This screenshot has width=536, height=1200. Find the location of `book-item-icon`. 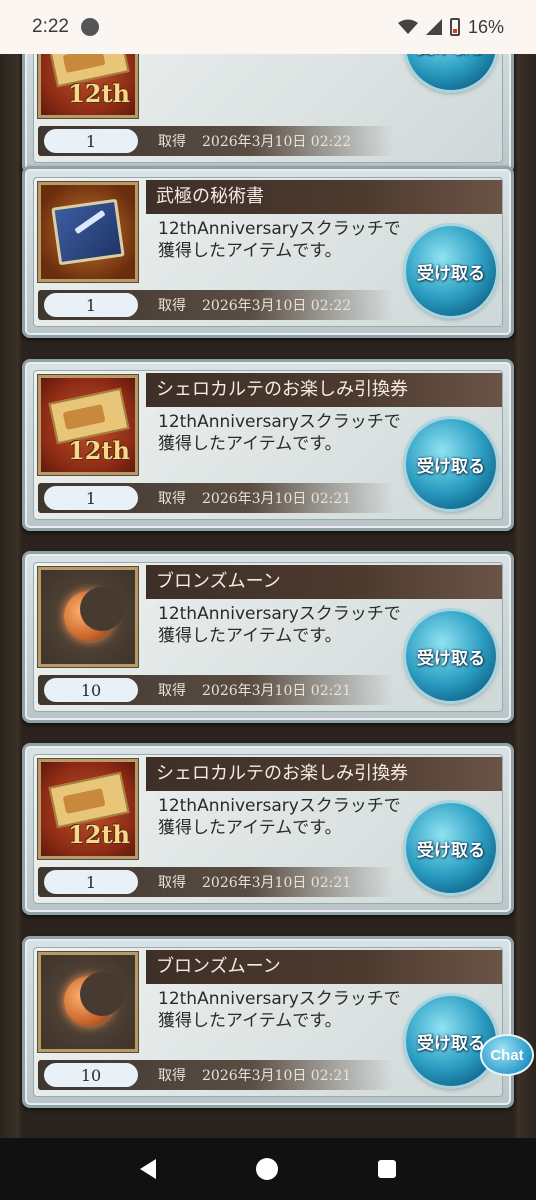

book-item-icon is located at coordinates (88, 232).